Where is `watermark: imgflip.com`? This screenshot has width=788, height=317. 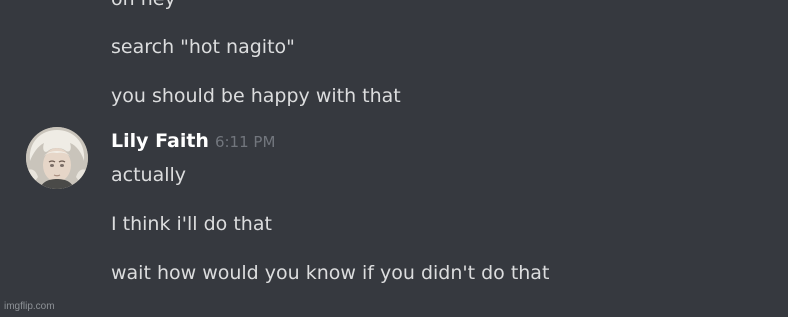 watermark: imgflip.com is located at coordinates (29, 306).